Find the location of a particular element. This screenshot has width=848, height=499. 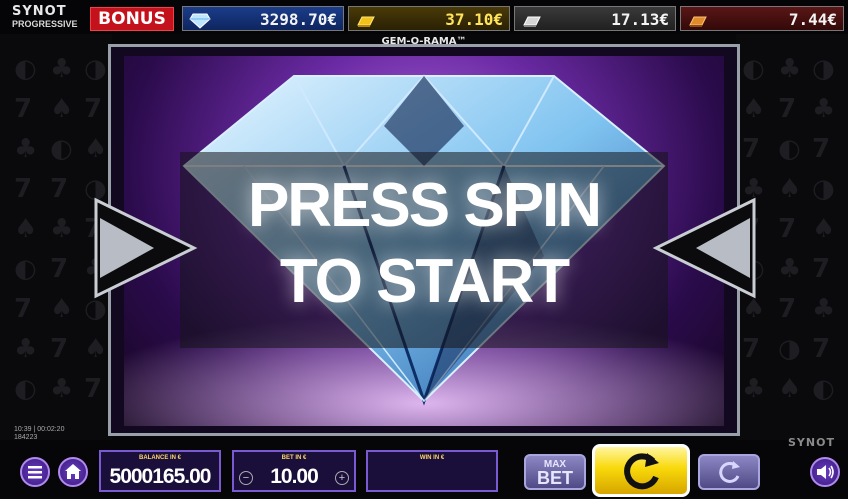

bet-decrease-button: − is located at coordinates (246, 478).